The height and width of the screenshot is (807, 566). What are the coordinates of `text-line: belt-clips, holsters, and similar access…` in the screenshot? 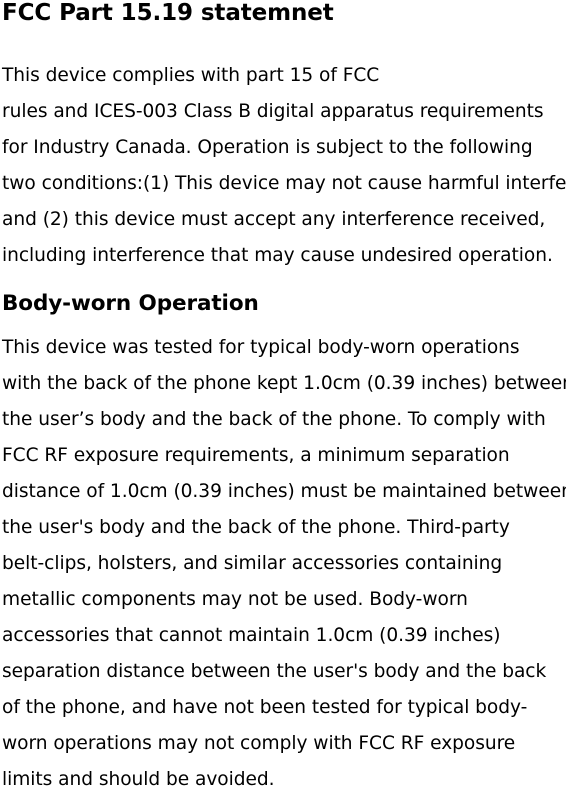 It's located at (252, 563).